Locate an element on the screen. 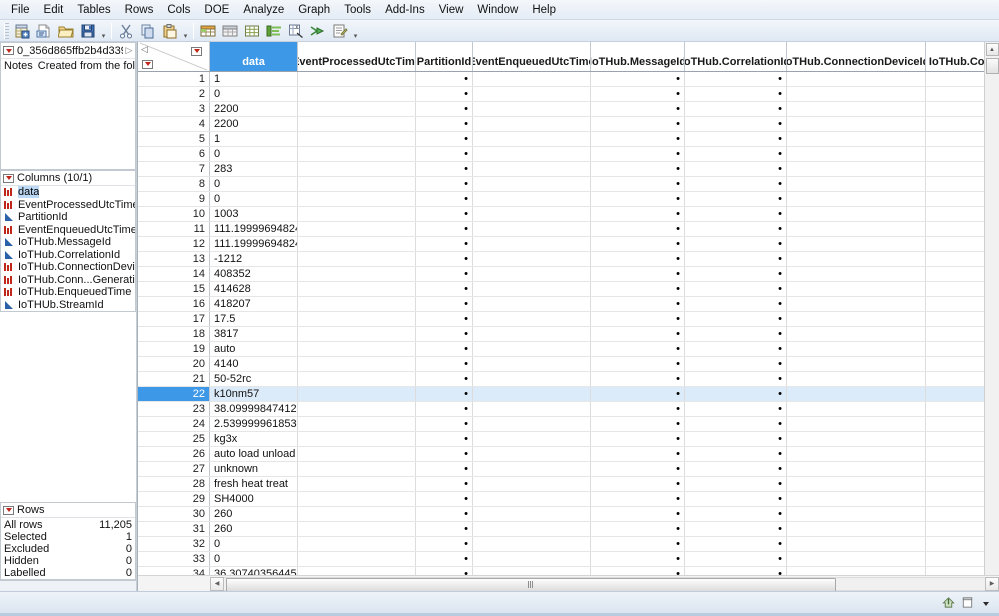 This screenshot has height=616, width=999. row-number-cell: 5 is located at coordinates (174, 139).